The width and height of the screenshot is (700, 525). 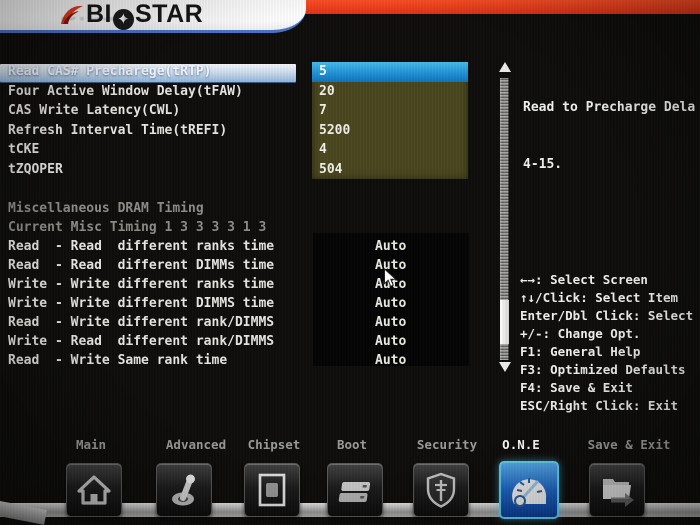 I want to click on dock-tab-one, so click(x=529, y=490).